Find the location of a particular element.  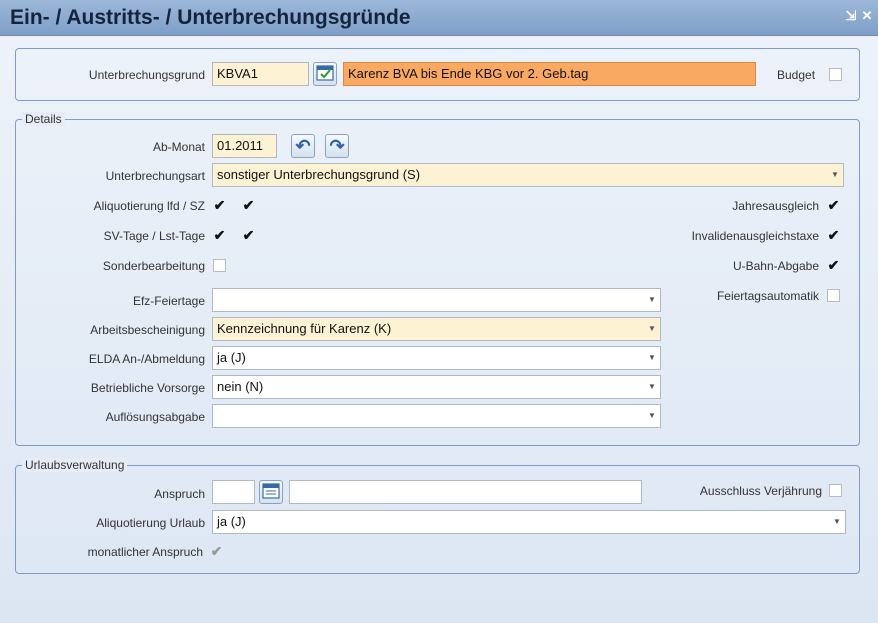

sv-tage-label: SV-Tage / Lst-Tage is located at coordinates (154, 236).